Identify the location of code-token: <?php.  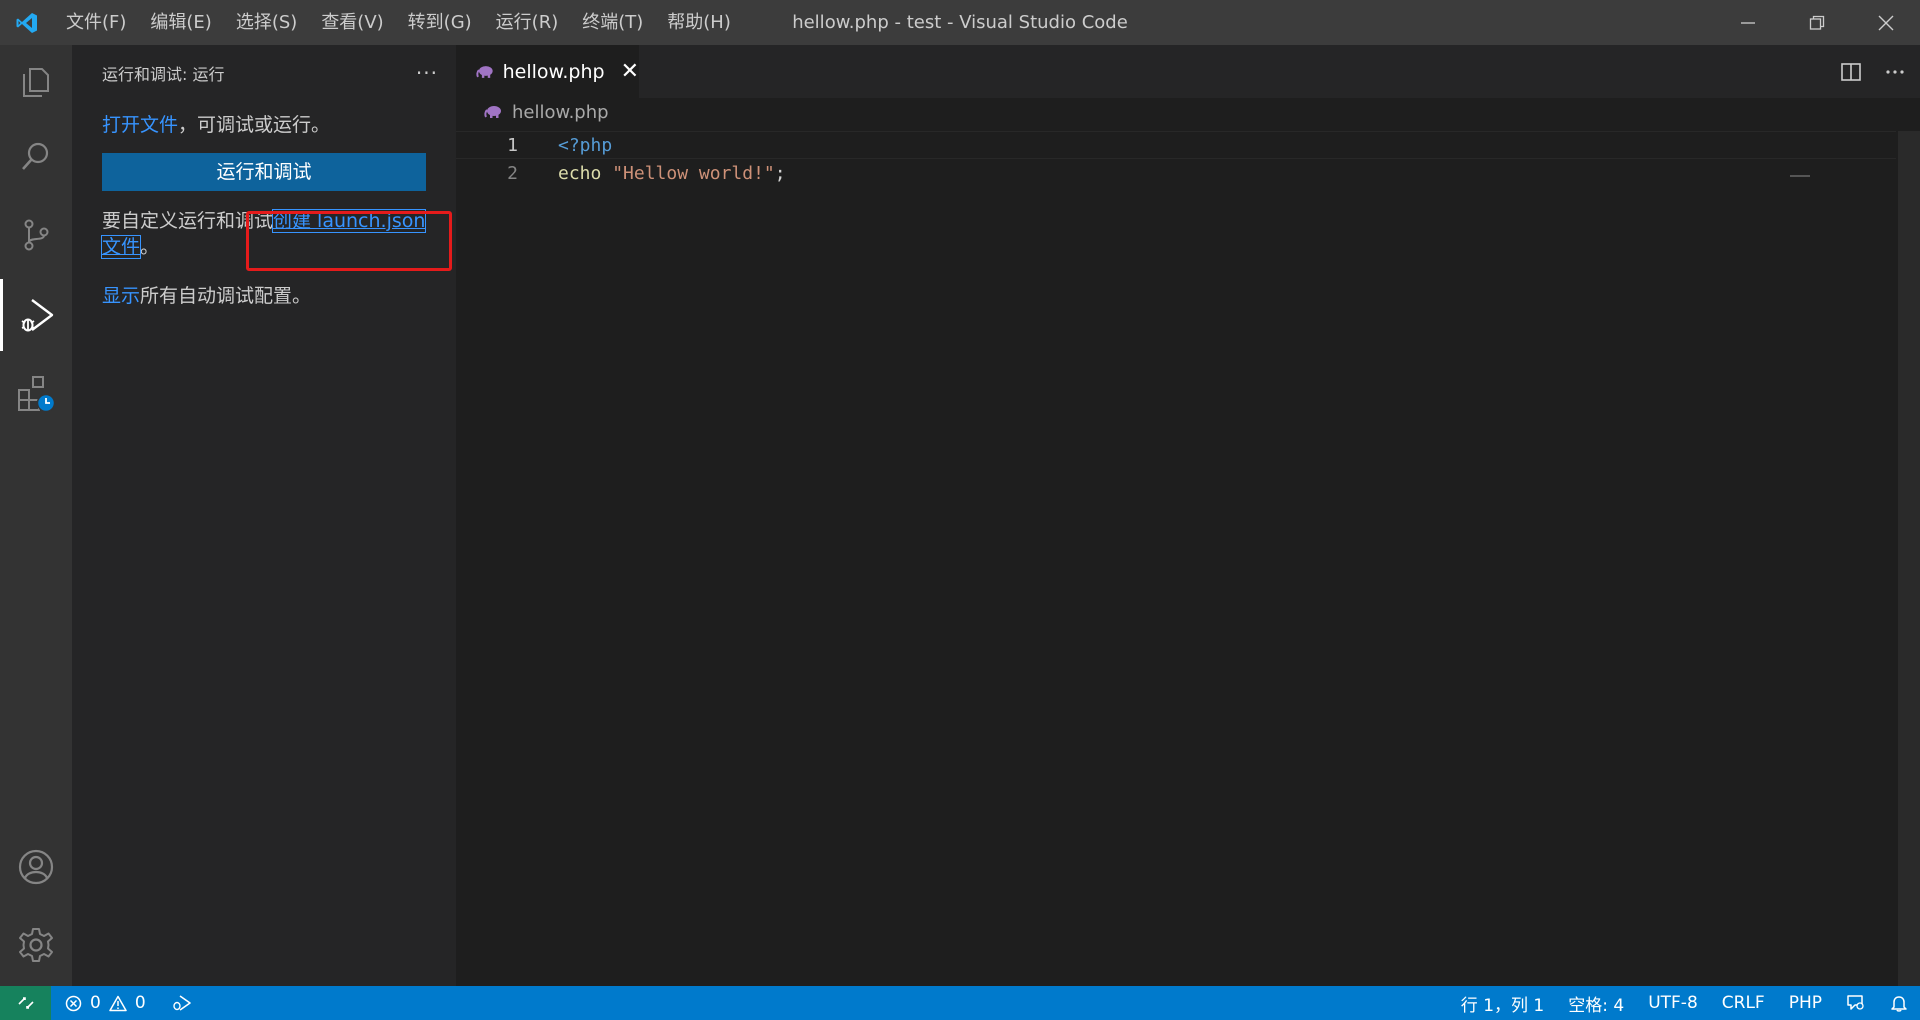
(585, 145).